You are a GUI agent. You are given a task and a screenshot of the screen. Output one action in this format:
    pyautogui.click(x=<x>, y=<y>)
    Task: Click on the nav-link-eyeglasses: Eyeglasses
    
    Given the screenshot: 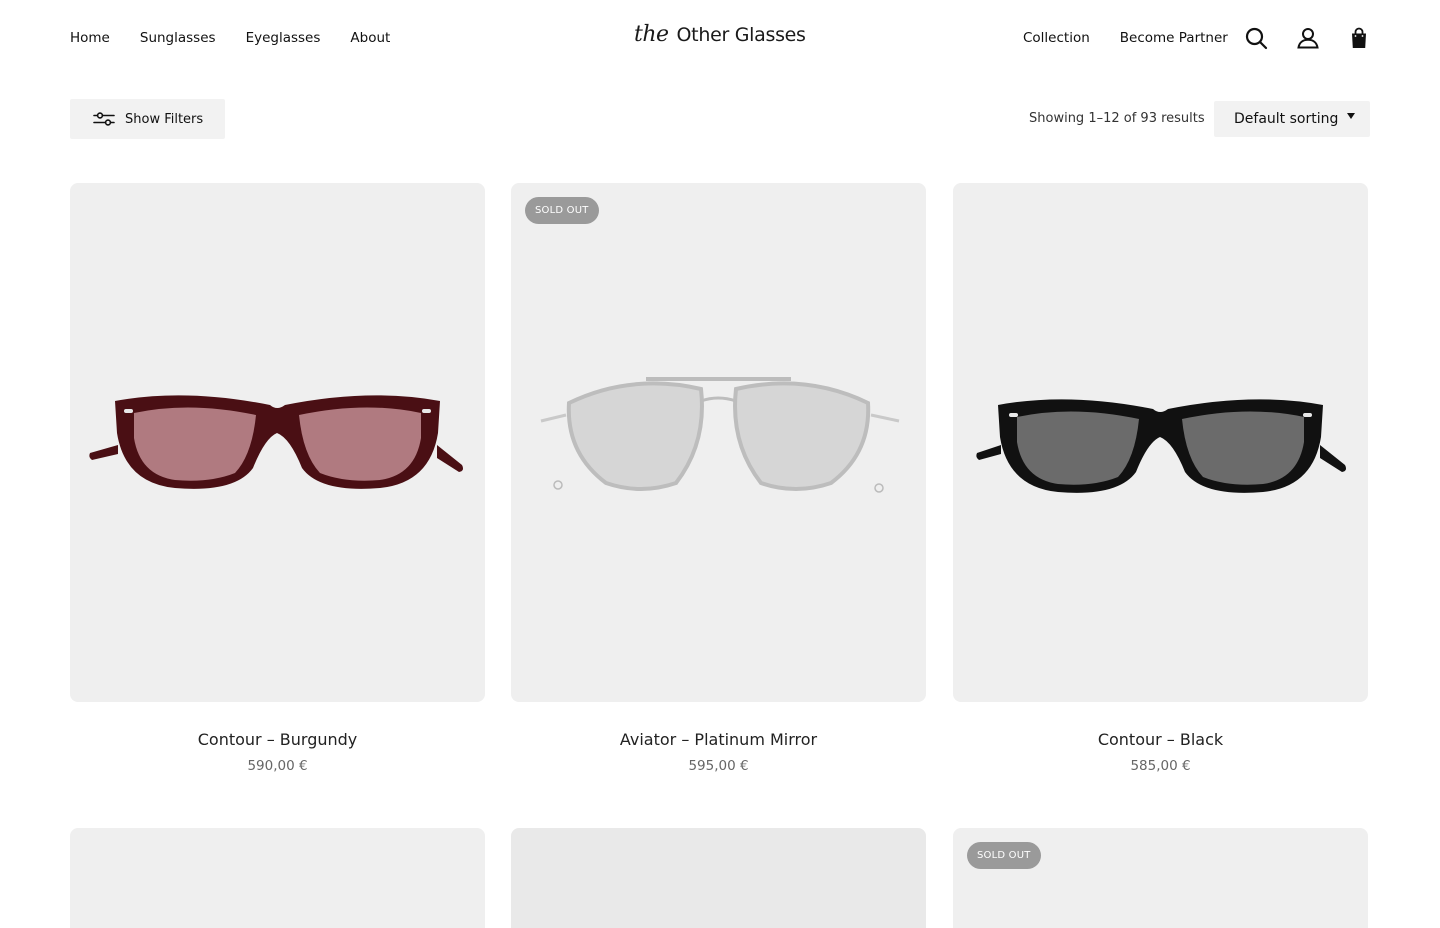 What is the action you would take?
    pyautogui.click(x=283, y=38)
    